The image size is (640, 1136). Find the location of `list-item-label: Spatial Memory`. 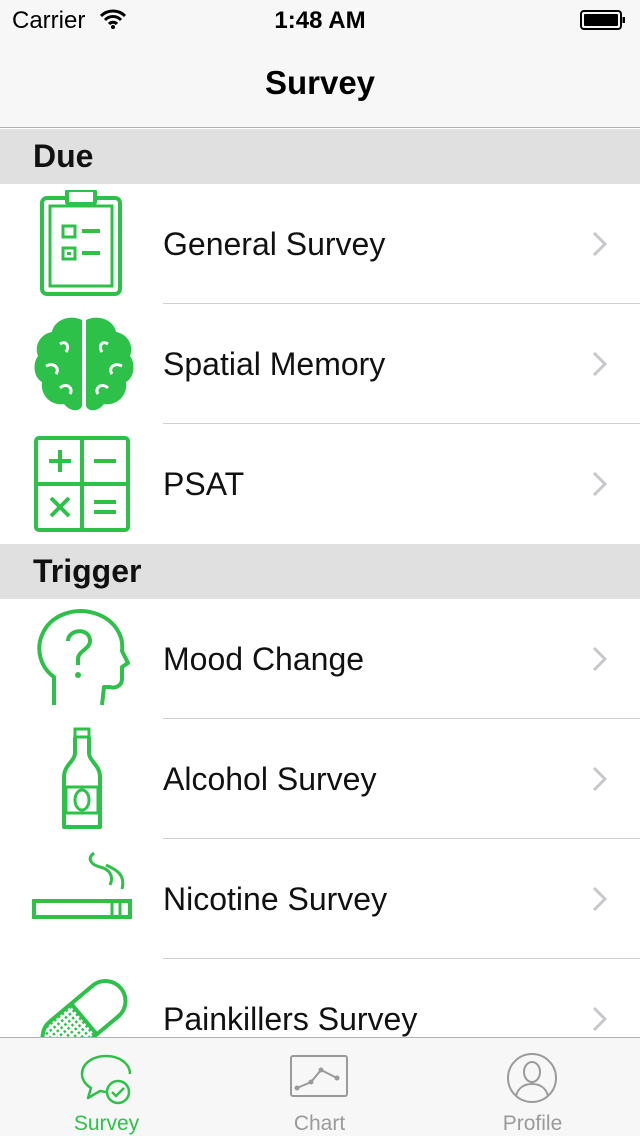

list-item-label: Spatial Memory is located at coordinates (274, 364).